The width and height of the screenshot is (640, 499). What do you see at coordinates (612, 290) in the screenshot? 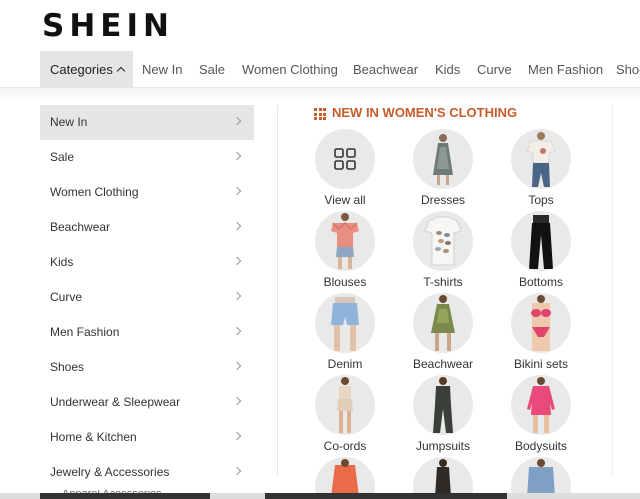
I see `panel-divider` at bounding box center [612, 290].